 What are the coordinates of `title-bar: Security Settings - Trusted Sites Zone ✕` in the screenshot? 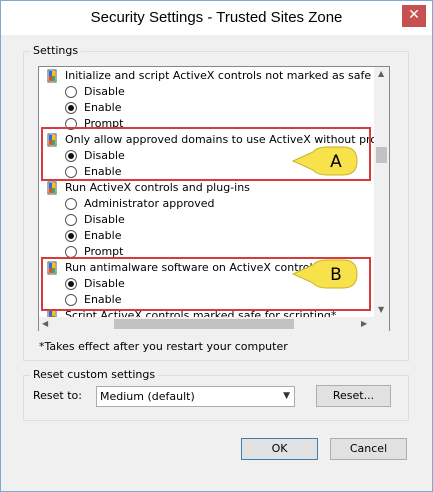 It's located at (216, 18).